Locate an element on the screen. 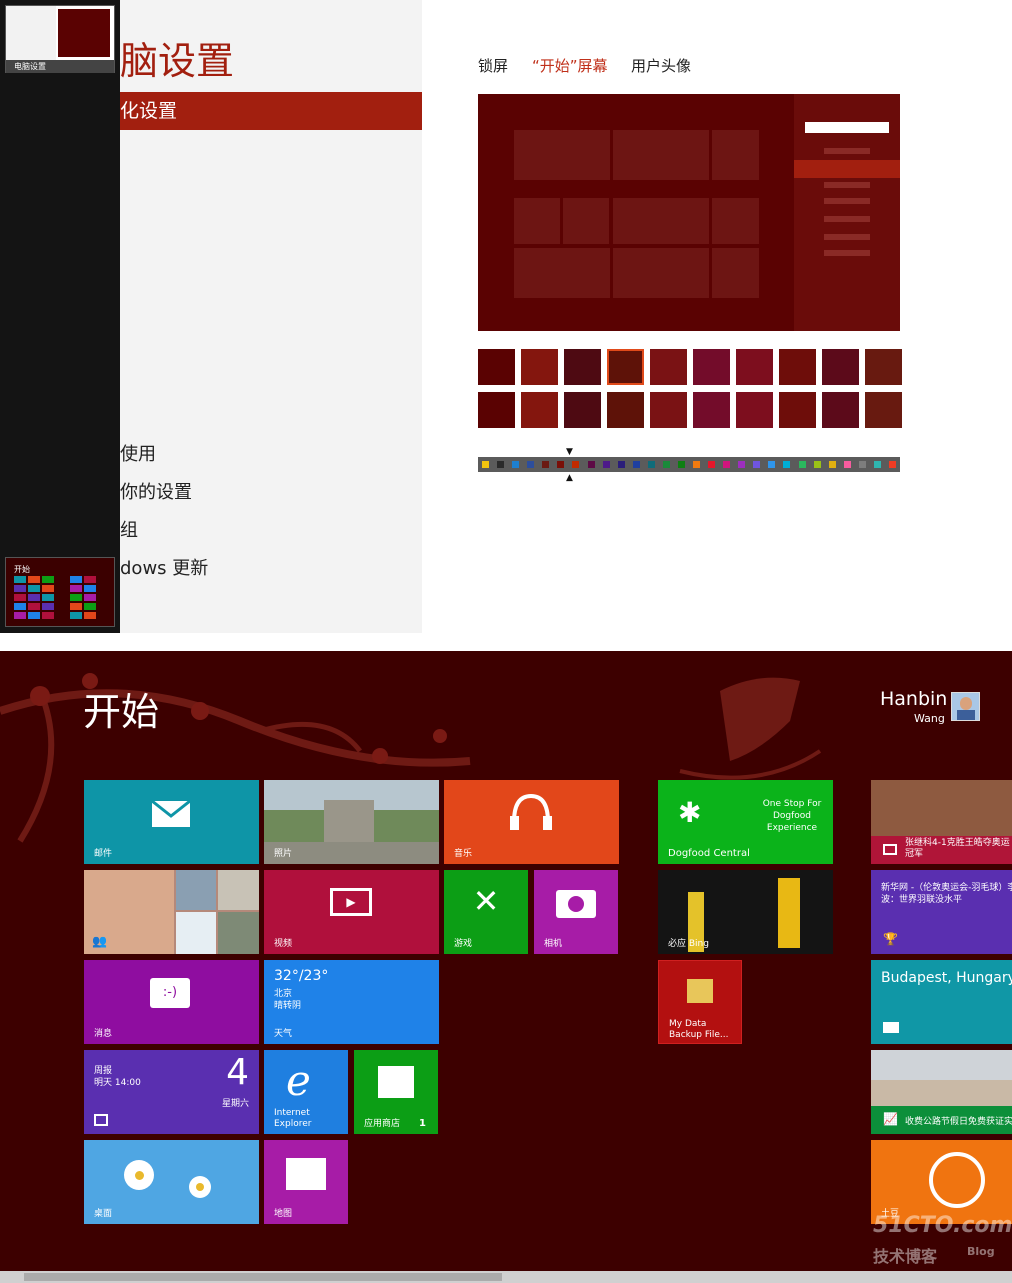  nav-item-homegroup: 组 is located at coordinates (129, 529).